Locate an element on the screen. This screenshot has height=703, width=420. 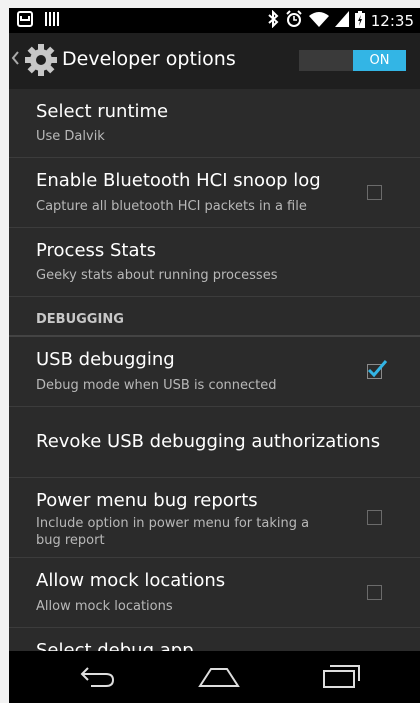
setting-summary: Allow mock locations is located at coordinates (104, 606).